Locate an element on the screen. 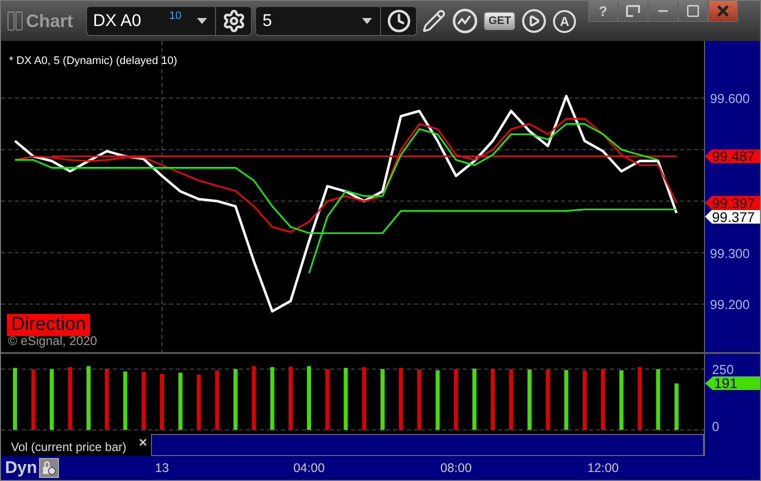 The image size is (761, 481). time-label: 13 is located at coordinates (162, 468).